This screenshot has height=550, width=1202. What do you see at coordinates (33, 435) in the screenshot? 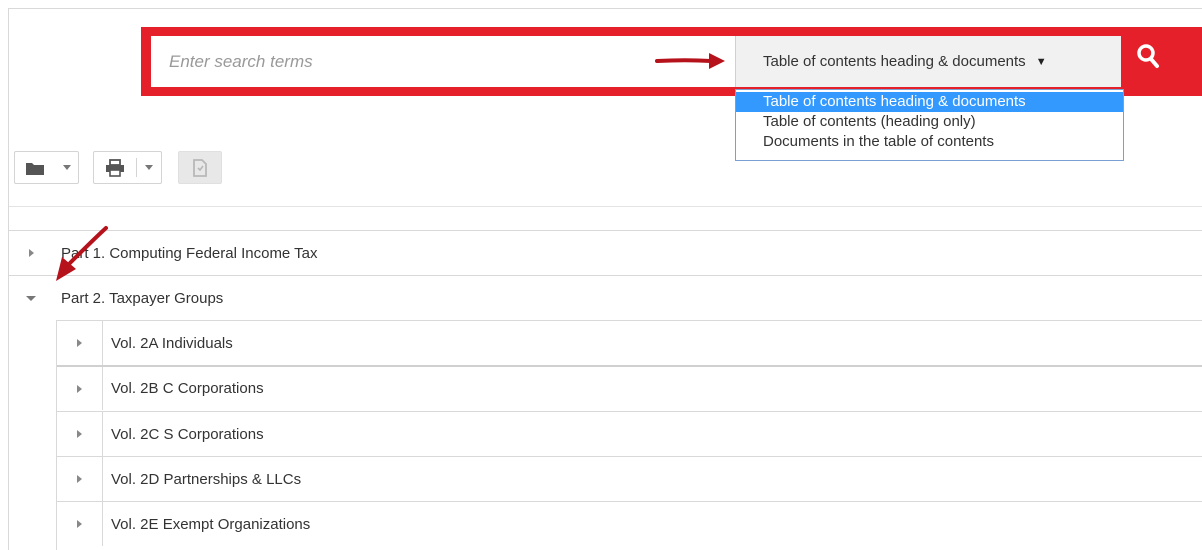
I see `tree-indent-column` at bounding box center [33, 435].